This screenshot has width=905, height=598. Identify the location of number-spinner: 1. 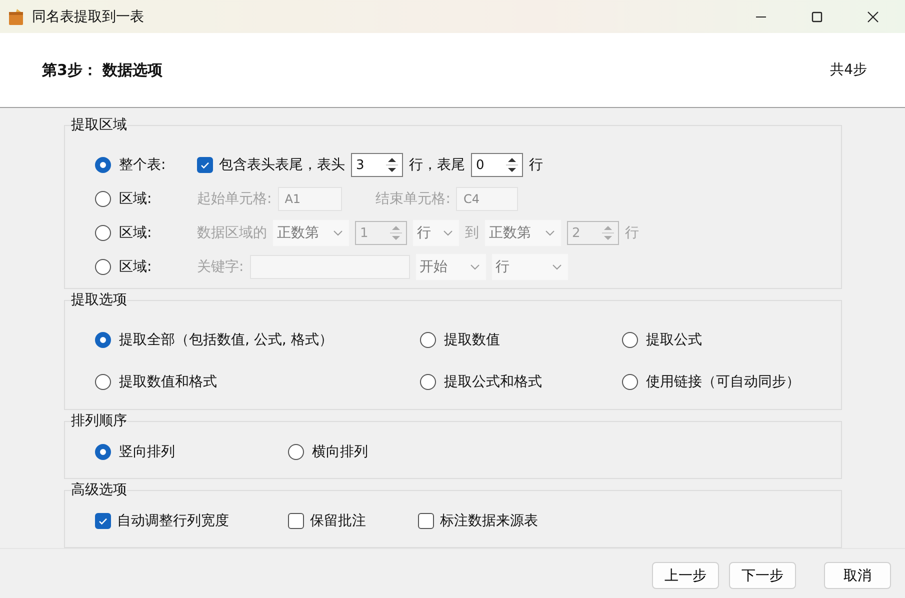
(381, 233).